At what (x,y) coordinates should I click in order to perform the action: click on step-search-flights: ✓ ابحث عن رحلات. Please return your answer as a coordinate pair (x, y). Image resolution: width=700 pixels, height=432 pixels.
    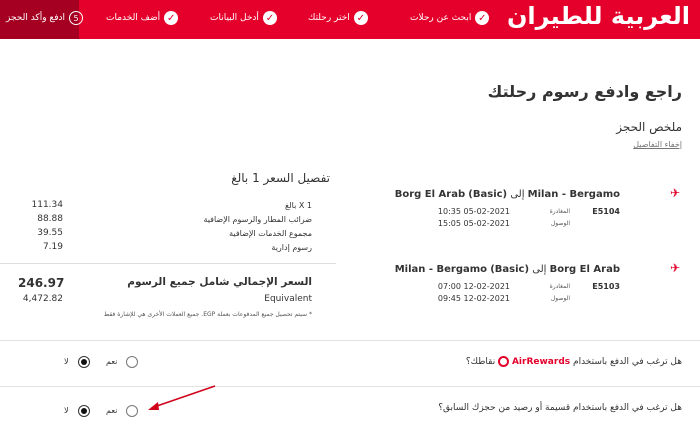
    Looking at the image, I should click on (450, 18).